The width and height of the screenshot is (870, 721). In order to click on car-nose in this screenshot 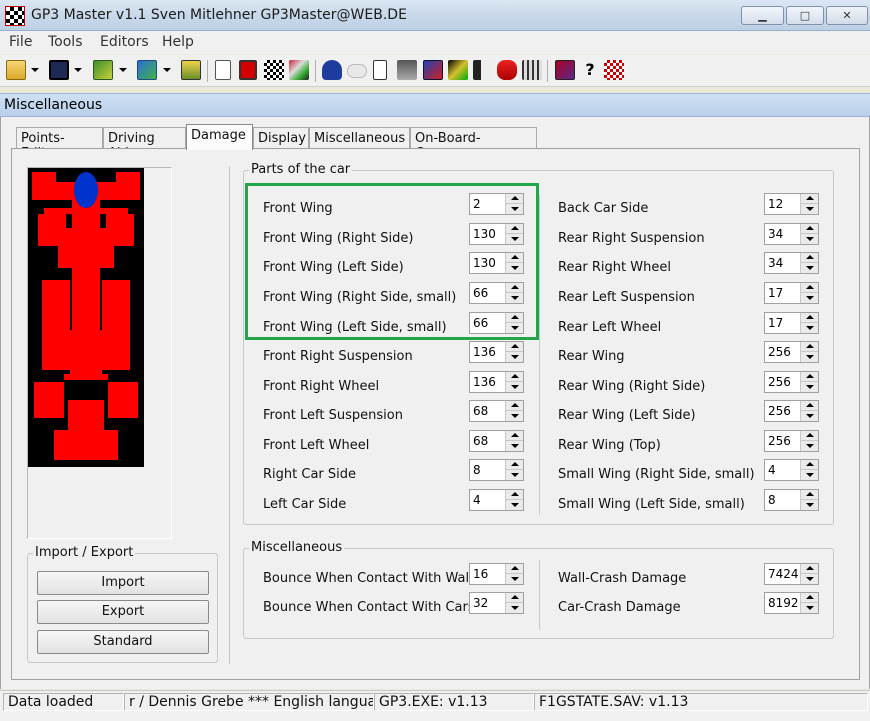, I will do `click(86, 265)`.